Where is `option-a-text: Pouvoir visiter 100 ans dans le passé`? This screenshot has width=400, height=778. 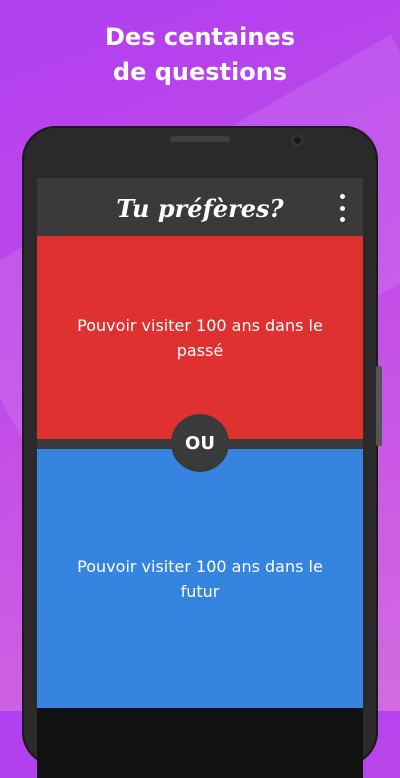
option-a-text: Pouvoir visiter 100 ans dans le passé is located at coordinates (200, 337).